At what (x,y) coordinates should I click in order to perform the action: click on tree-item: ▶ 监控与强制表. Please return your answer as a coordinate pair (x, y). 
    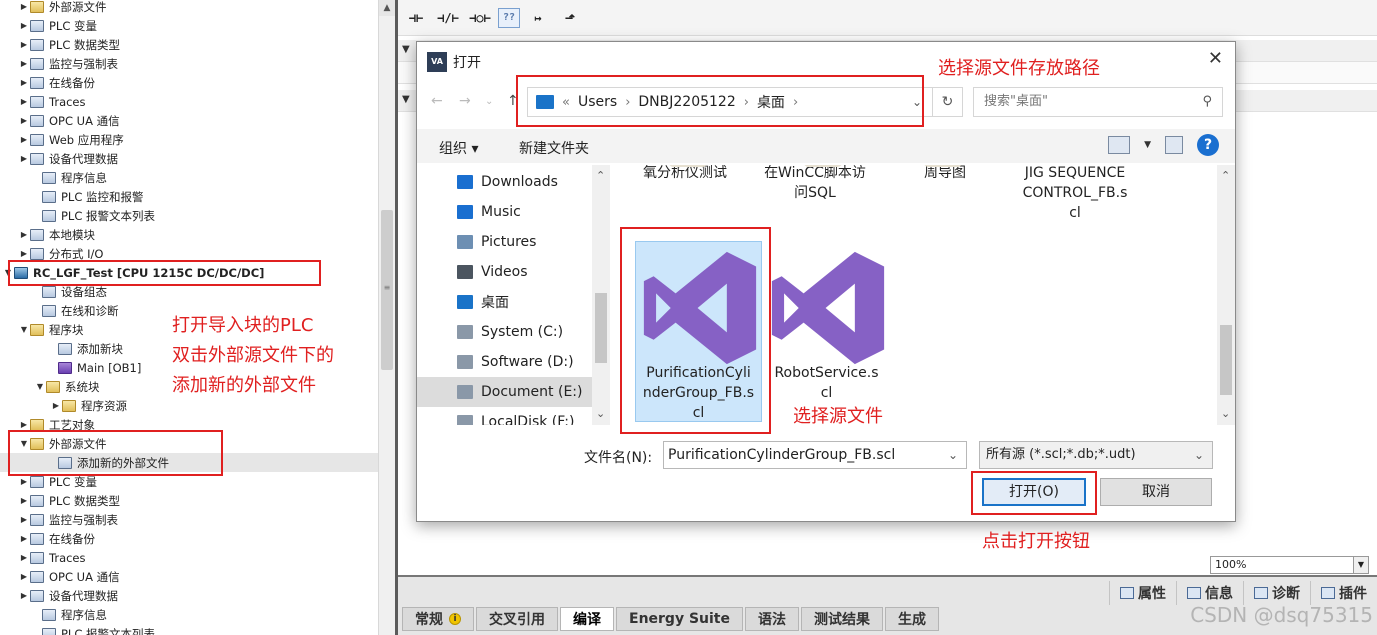
    Looking at the image, I should click on (189, 519).